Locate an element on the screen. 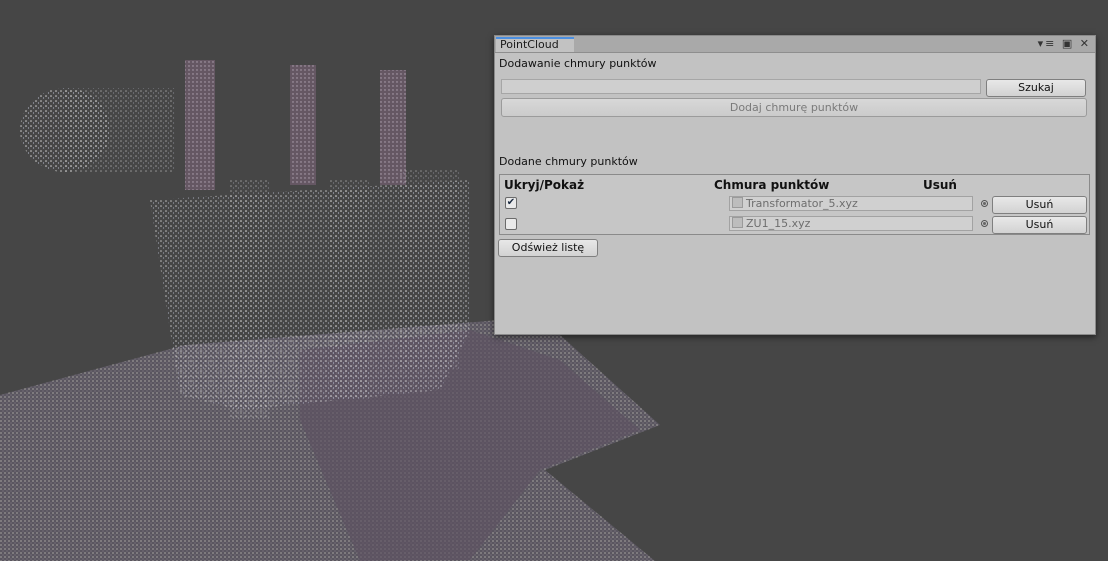  visibility-checkbox: ✔ is located at coordinates (511, 203).